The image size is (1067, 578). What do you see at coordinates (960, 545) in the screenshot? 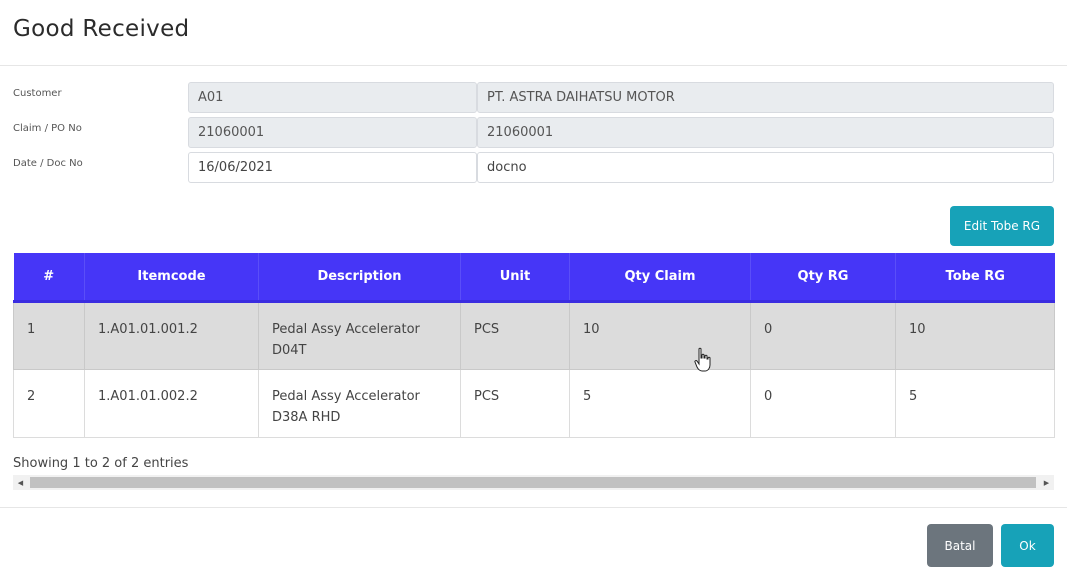
I see `cancel-button: Batal` at bounding box center [960, 545].